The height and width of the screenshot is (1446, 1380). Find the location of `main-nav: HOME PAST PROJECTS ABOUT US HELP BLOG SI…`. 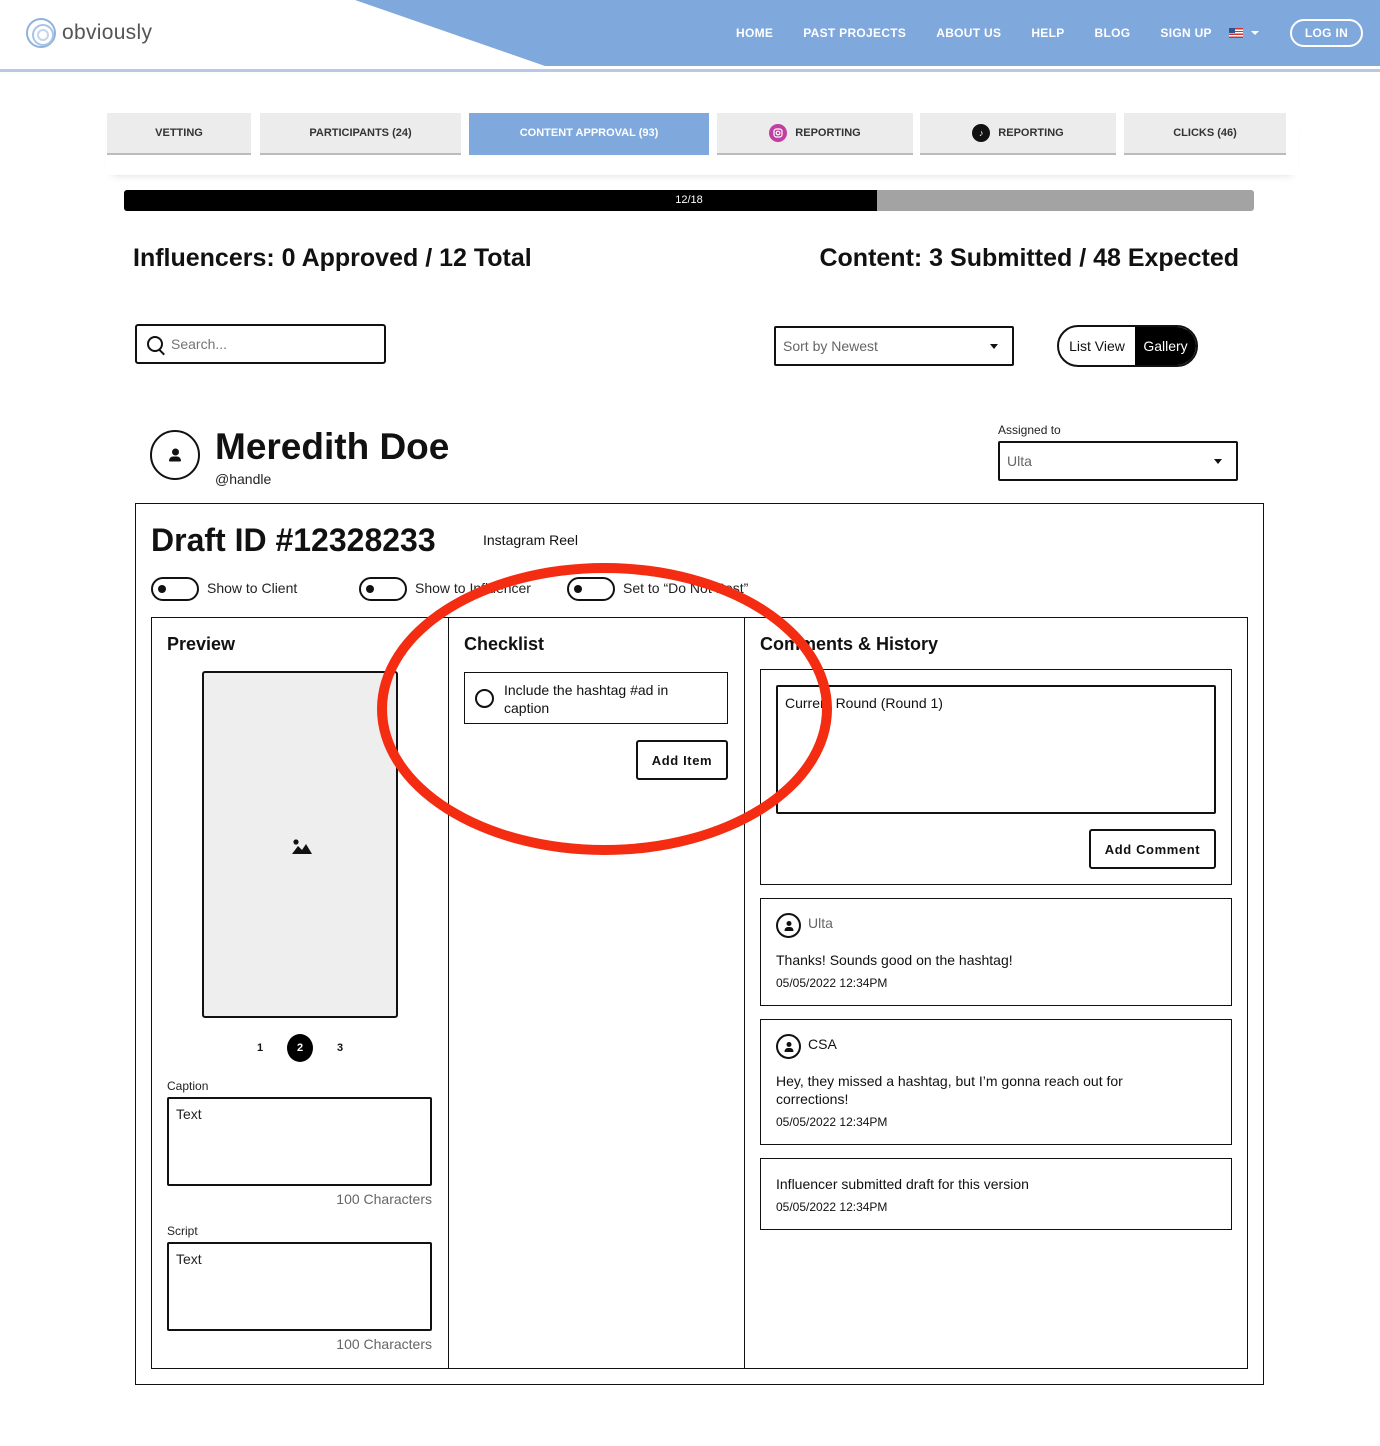

main-nav: HOME PAST PROJECTS ABOUT US HELP BLOG SI… is located at coordinates (989, 33).